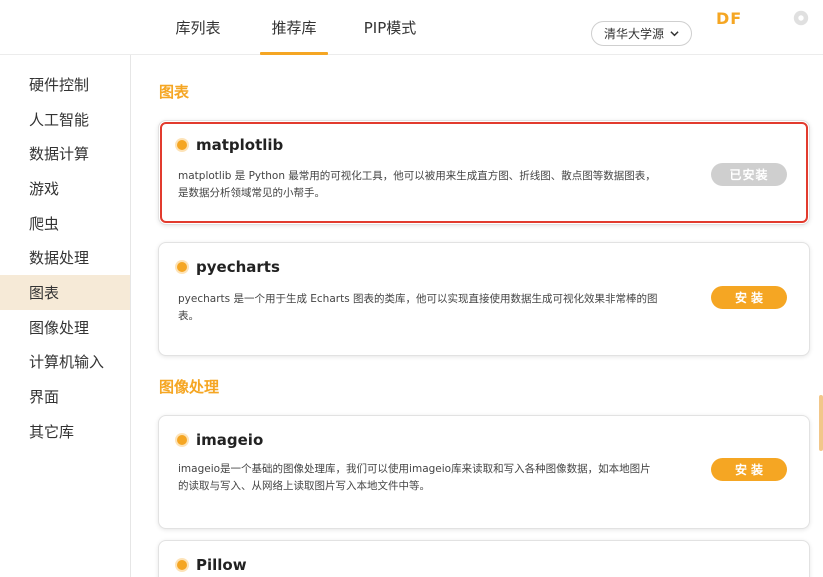 The image size is (823, 577). Describe the element at coordinates (65, 327) in the screenshot. I see `sidebar-item-image-processing: 图像处理` at that location.